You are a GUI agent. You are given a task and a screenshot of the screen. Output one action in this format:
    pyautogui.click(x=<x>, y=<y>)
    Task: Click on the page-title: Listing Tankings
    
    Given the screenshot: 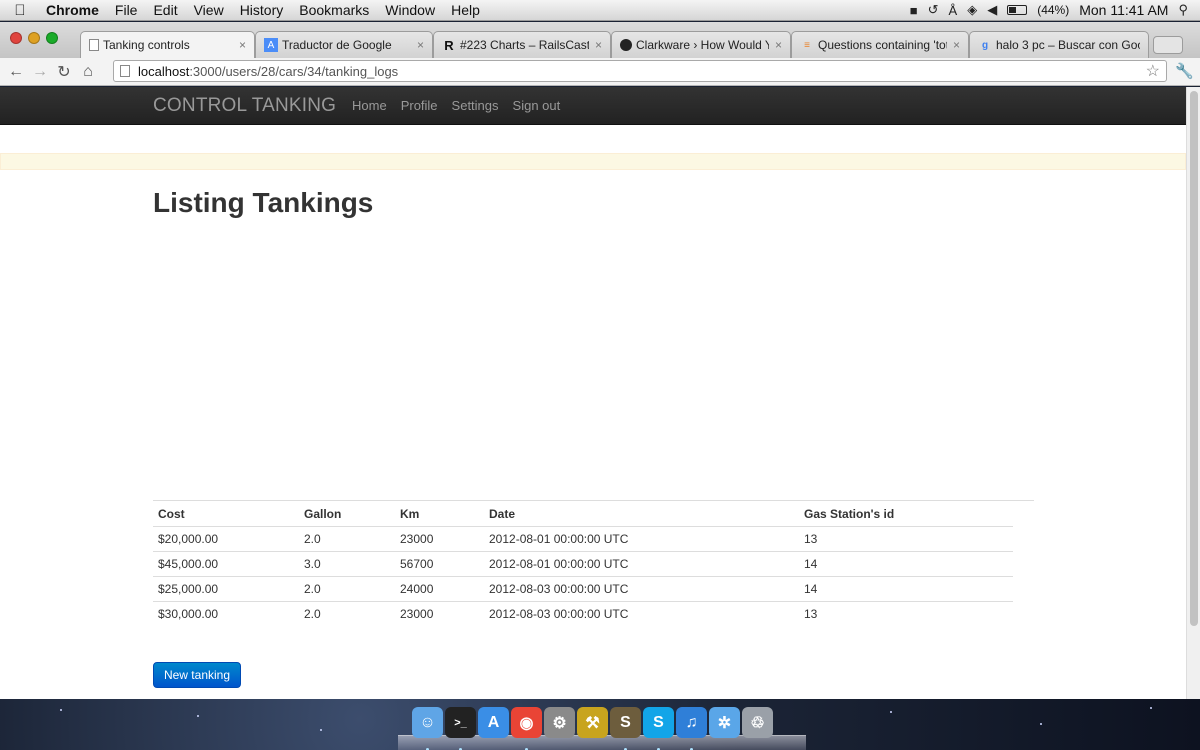 What is the action you would take?
    pyautogui.click(x=263, y=202)
    